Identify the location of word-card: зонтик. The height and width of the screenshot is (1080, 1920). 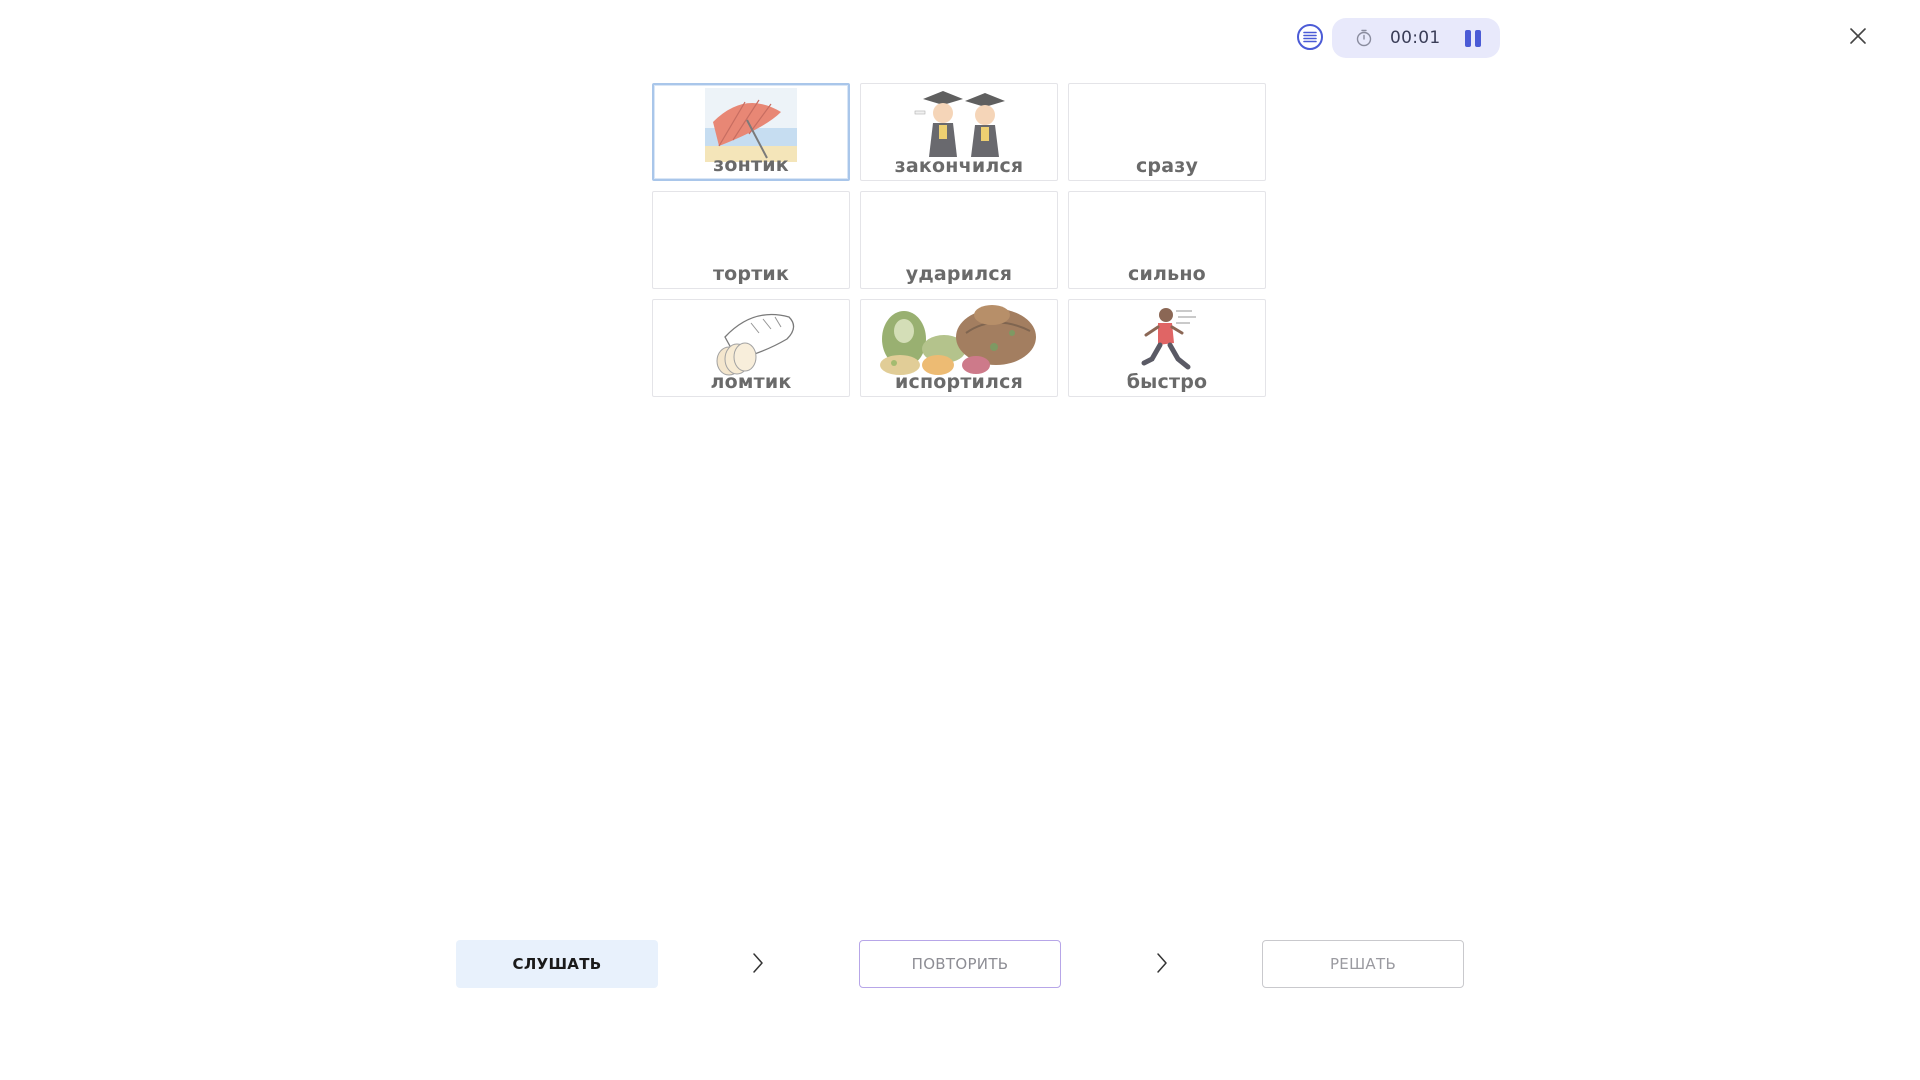
(751, 132).